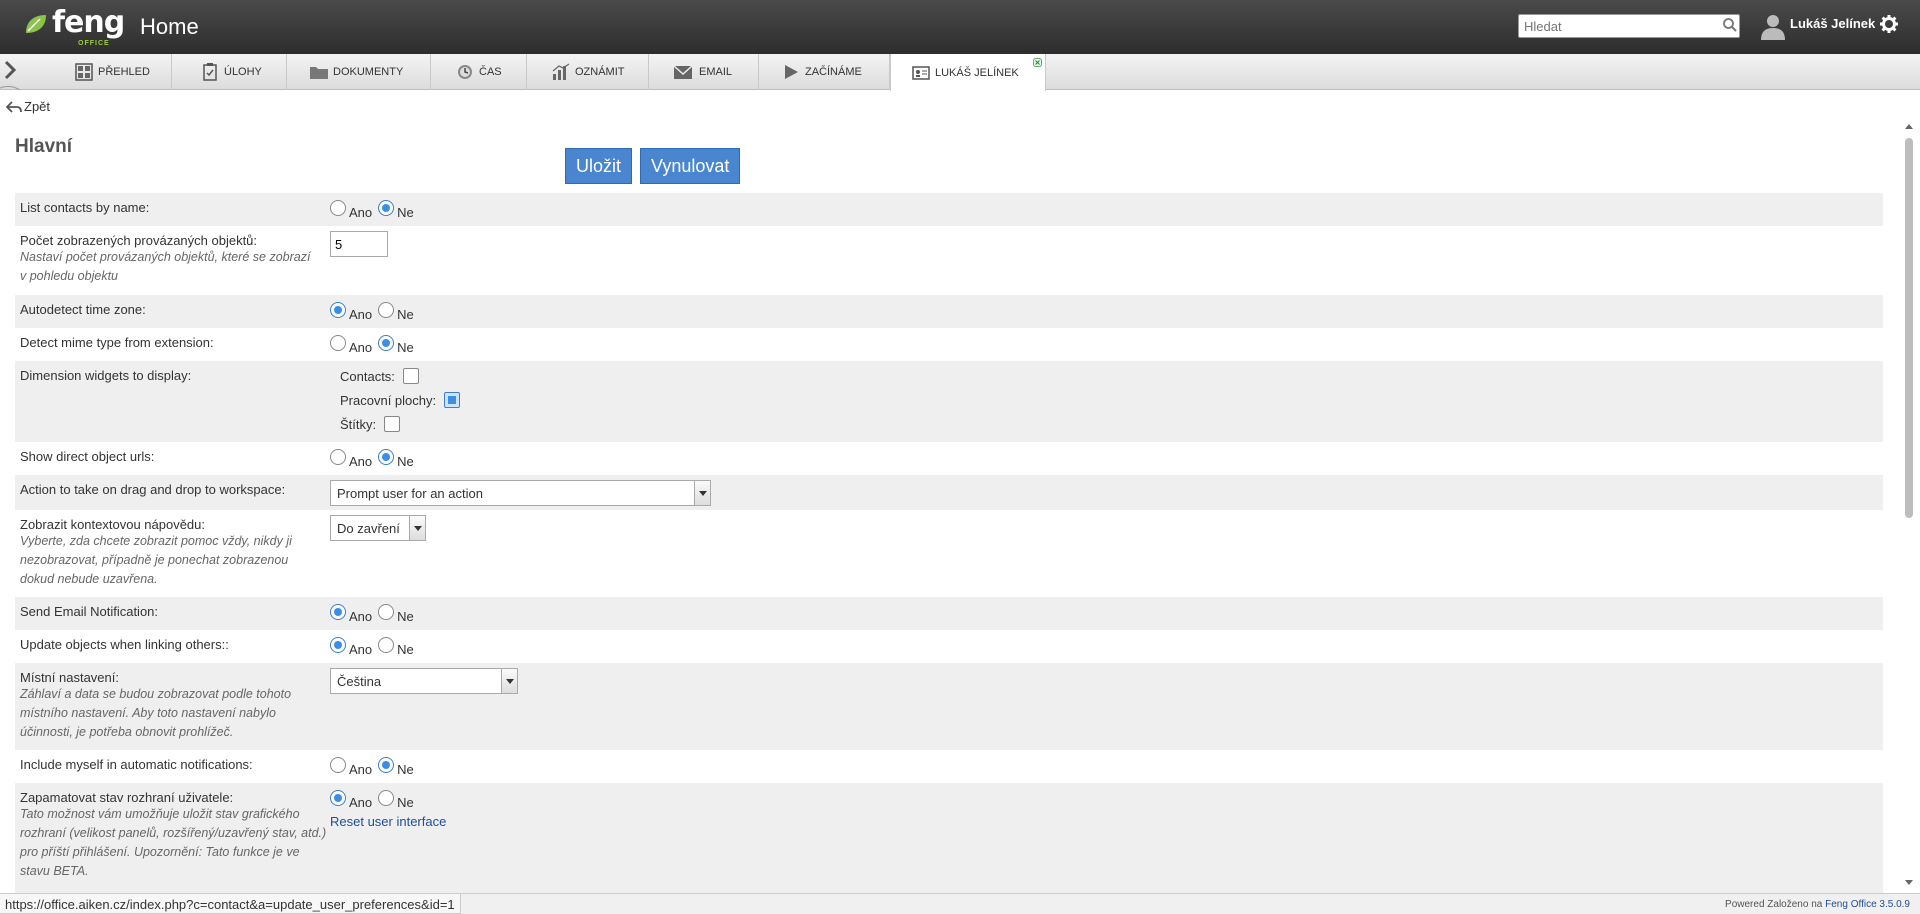 The width and height of the screenshot is (1920, 914). Describe the element at coordinates (359, 244) in the screenshot. I see `linked-count-input` at that location.